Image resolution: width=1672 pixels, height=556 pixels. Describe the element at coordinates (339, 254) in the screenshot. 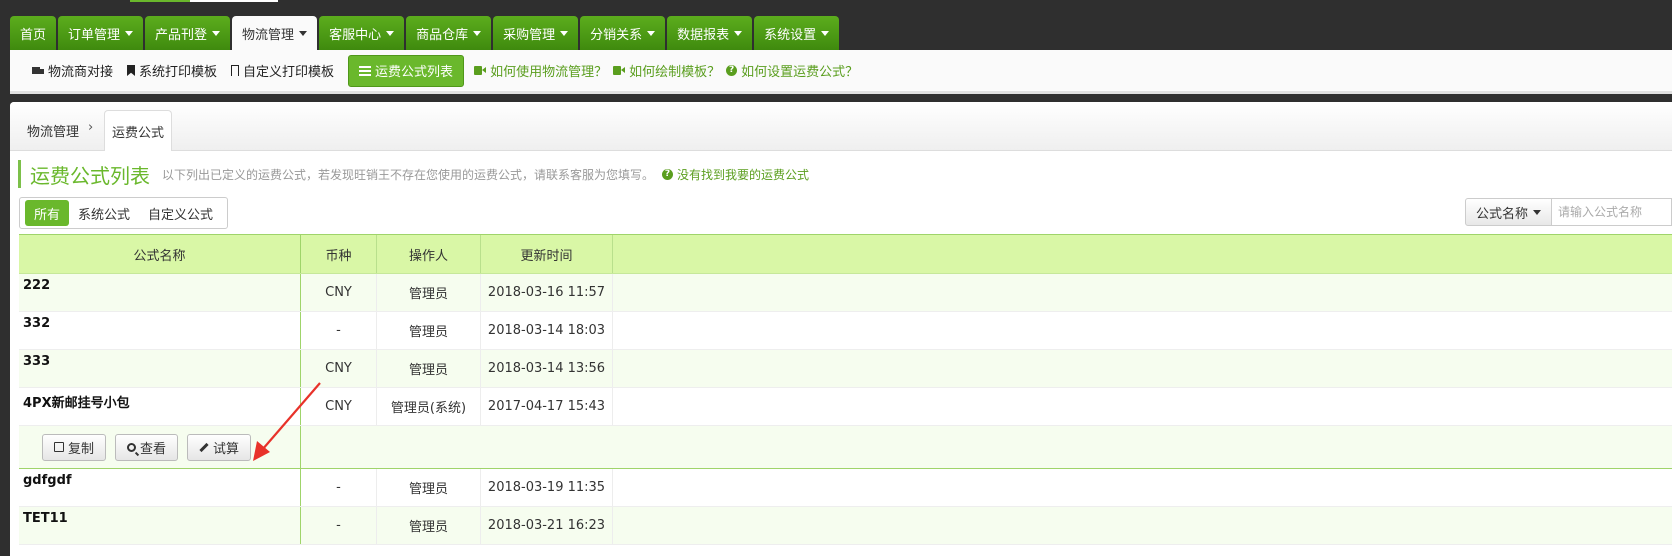

I see `column-header-currency: 币种` at that location.